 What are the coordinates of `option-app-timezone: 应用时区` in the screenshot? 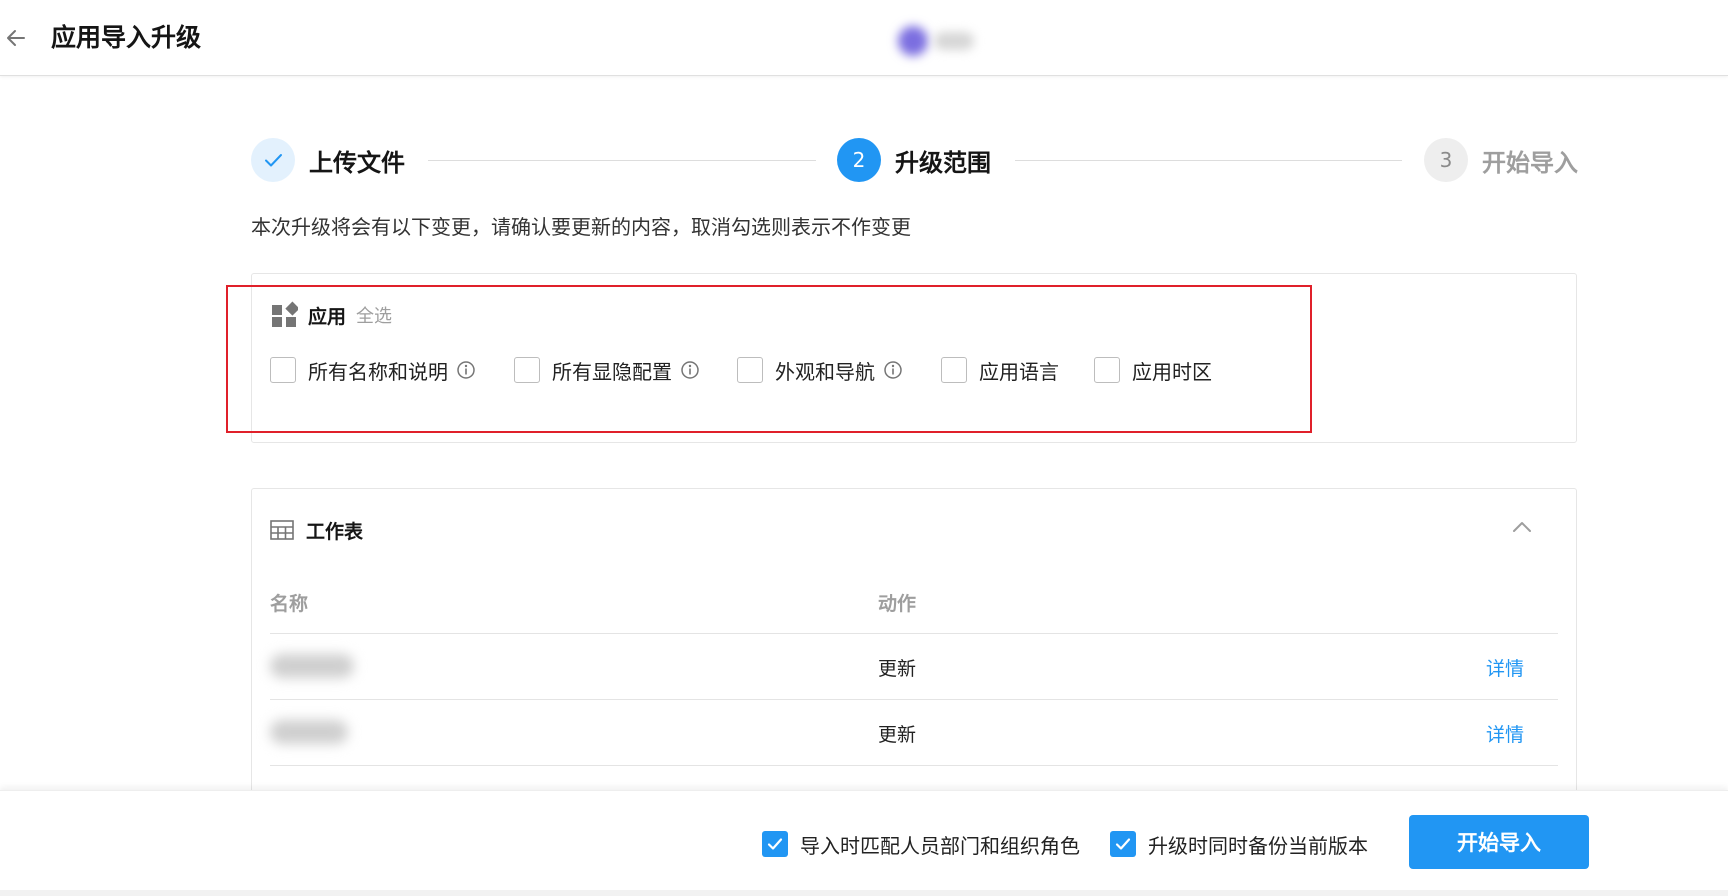 It's located at (1153, 370).